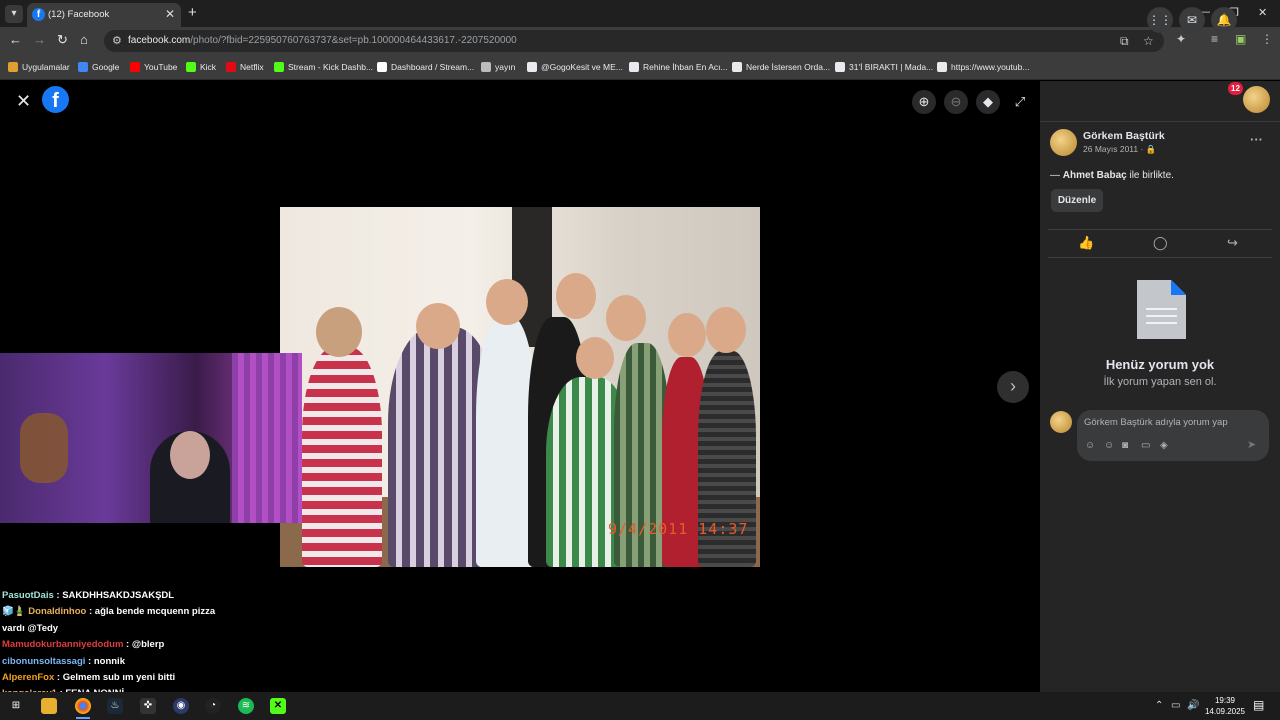 The image size is (1280, 720). What do you see at coordinates (1077, 200) in the screenshot?
I see `edit-button: Düzenle` at bounding box center [1077, 200].